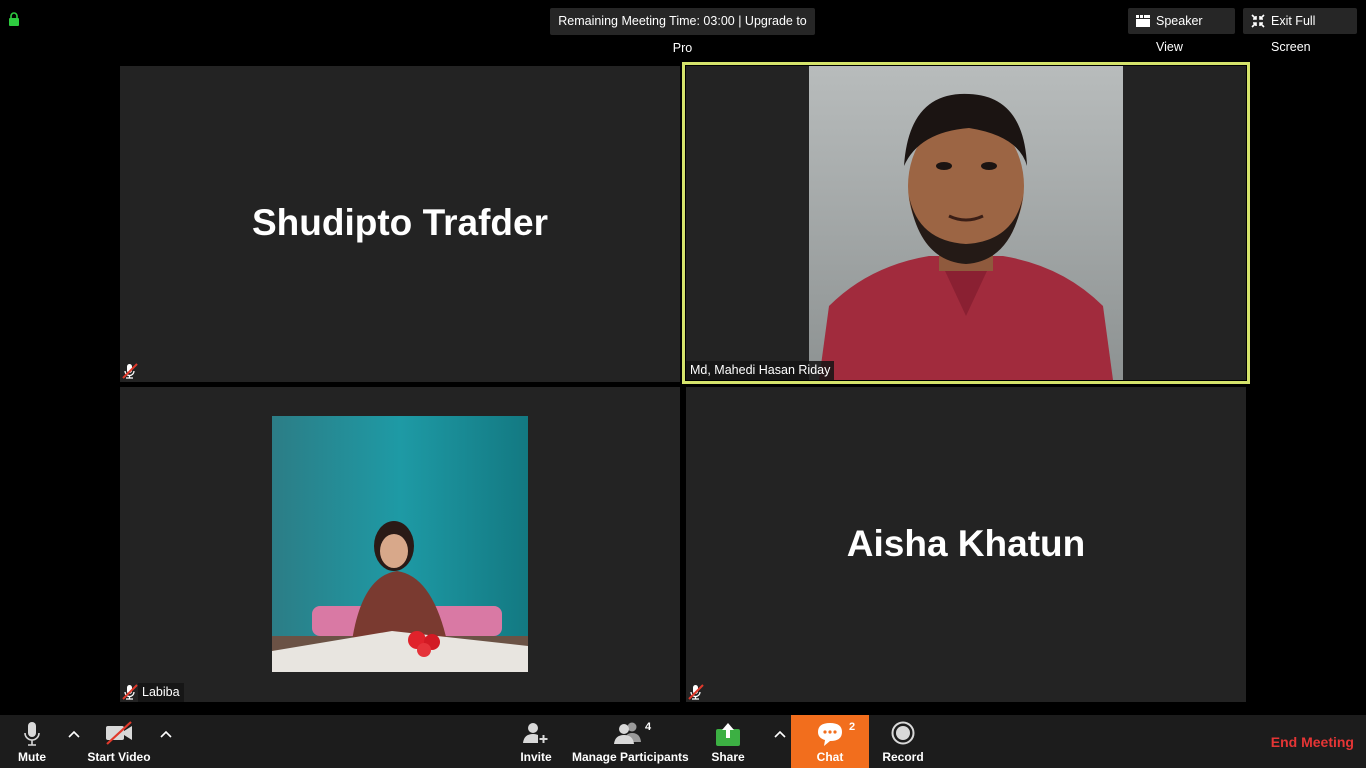  What do you see at coordinates (1179, 34) in the screenshot?
I see `speaker-view-label: Speaker View` at bounding box center [1179, 34].